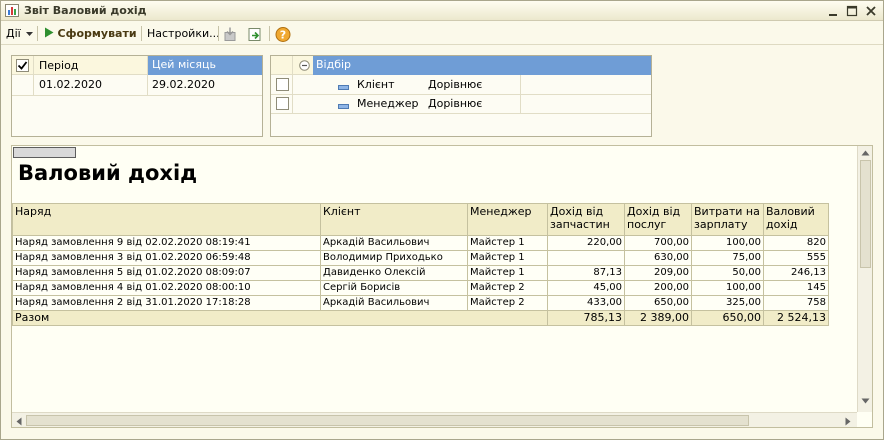 This screenshot has height=440, width=884. Describe the element at coordinates (91, 85) in the screenshot. I see `period-start-field: 01.02.2020` at that location.